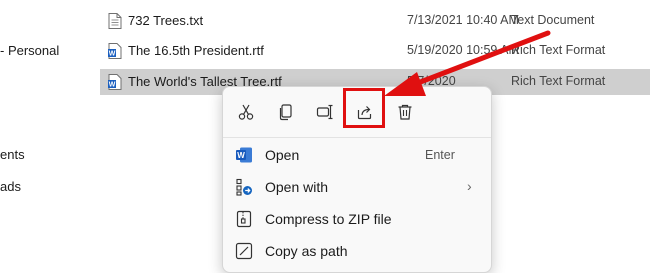 The width and height of the screenshot is (650, 273). What do you see at coordinates (244, 251) in the screenshot?
I see `copy-path-icon` at bounding box center [244, 251].